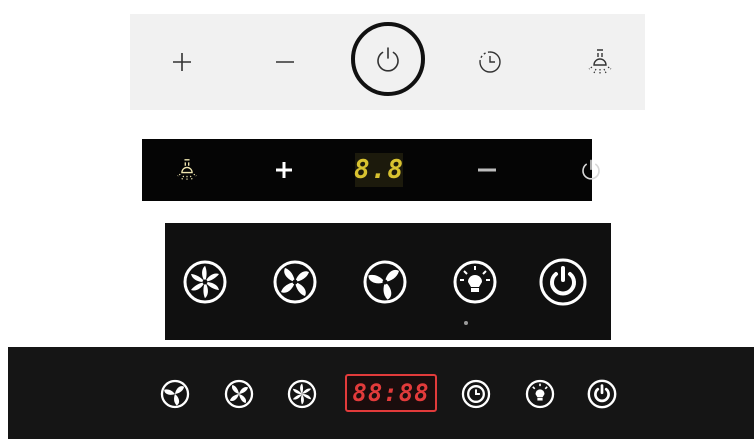 Image resolution: width=754 pixels, height=439 pixels. What do you see at coordinates (391, 393) in the screenshot?
I see `clock-display: 88:88` at bounding box center [391, 393].